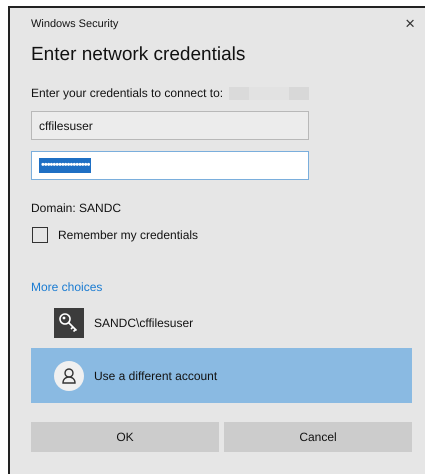  I want to click on account-label: Use a different account, so click(156, 375).